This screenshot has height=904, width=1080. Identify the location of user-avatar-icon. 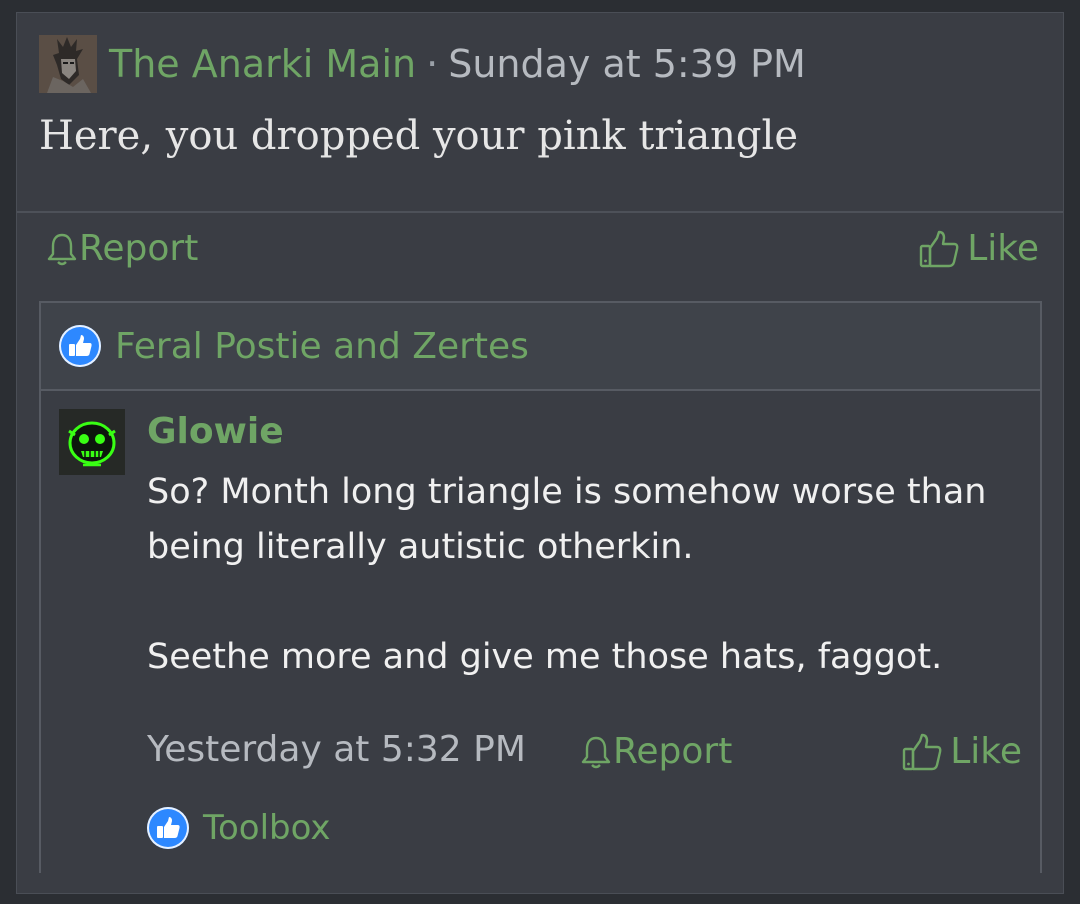
(68, 64).